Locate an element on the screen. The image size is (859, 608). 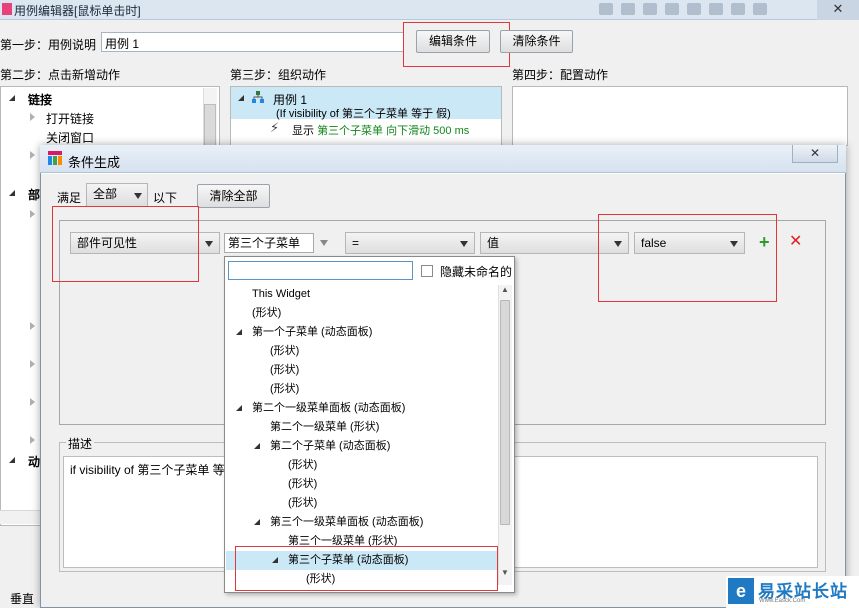
window-close-button: ✕ is located at coordinates (838, 10).